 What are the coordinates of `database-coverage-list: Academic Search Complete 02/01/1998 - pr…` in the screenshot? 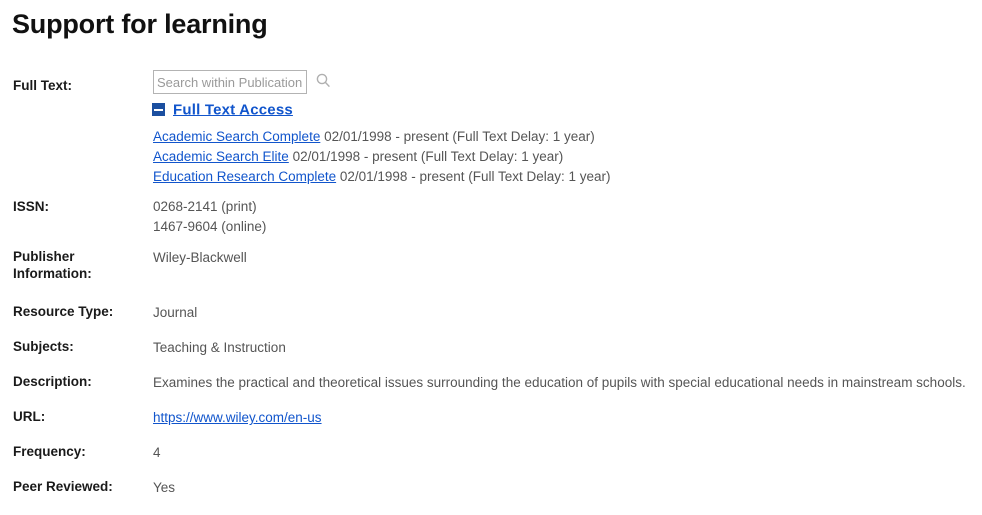 It's located at (382, 157).